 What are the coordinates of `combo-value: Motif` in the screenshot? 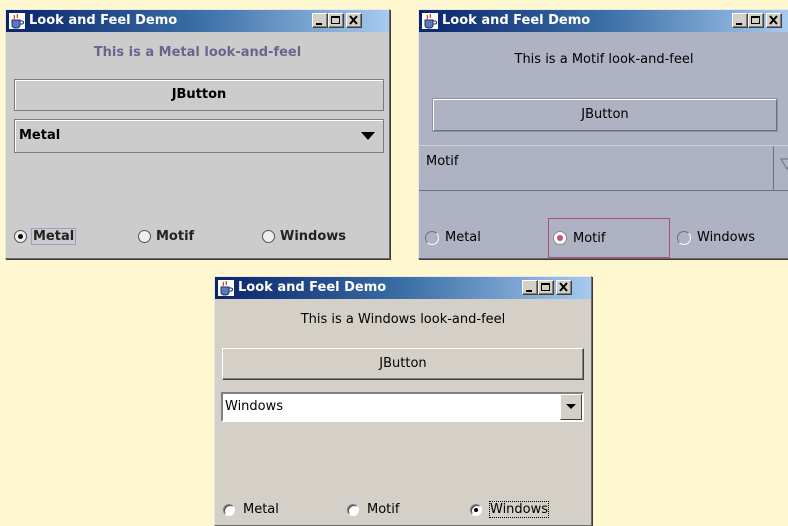 It's located at (442, 161).